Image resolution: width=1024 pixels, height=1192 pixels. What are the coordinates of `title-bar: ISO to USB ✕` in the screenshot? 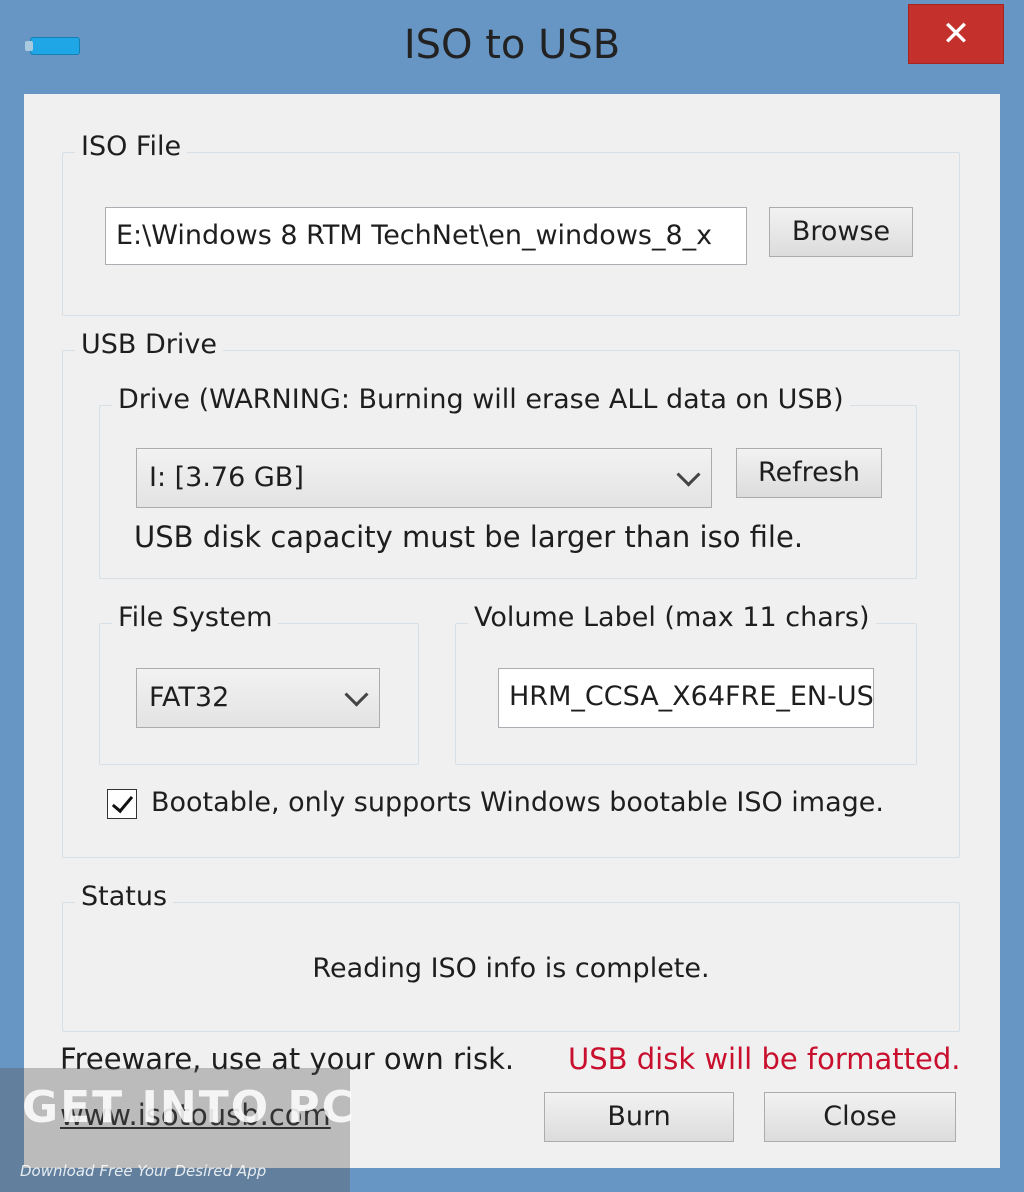 It's located at (512, 47).